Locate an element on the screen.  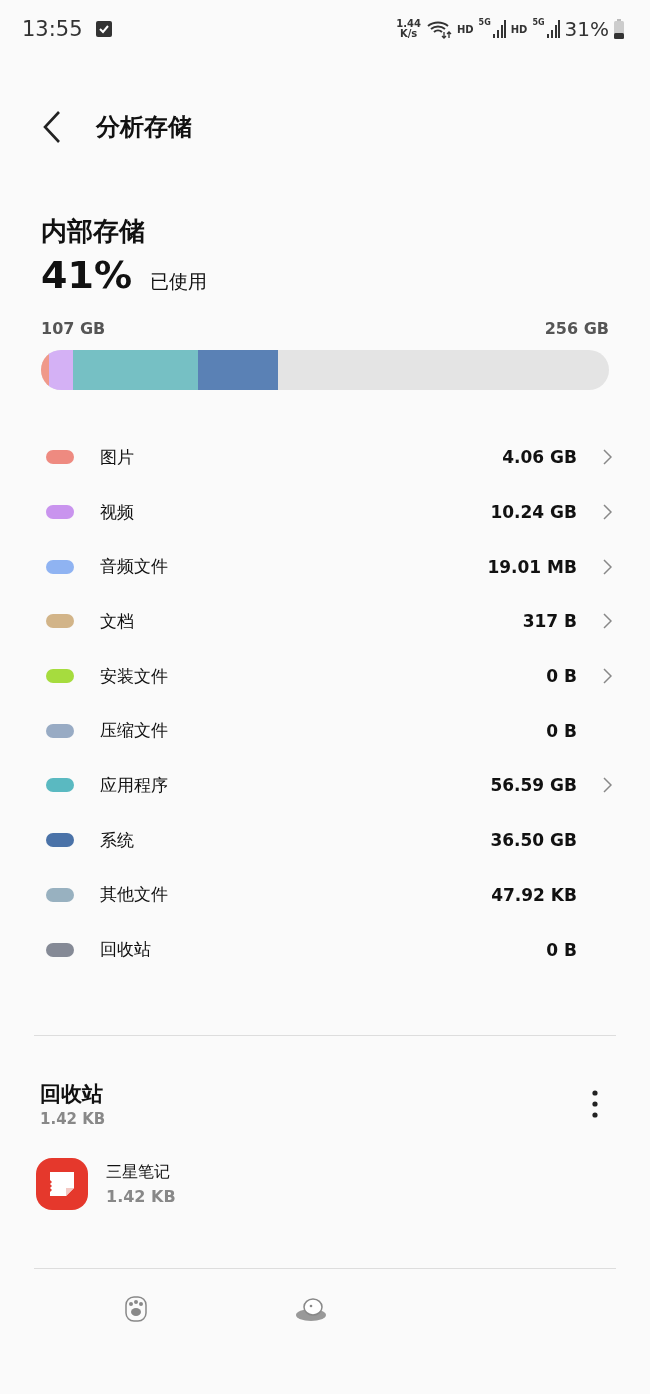
network-speed: 1.44 K/s is located at coordinates (408, 29).